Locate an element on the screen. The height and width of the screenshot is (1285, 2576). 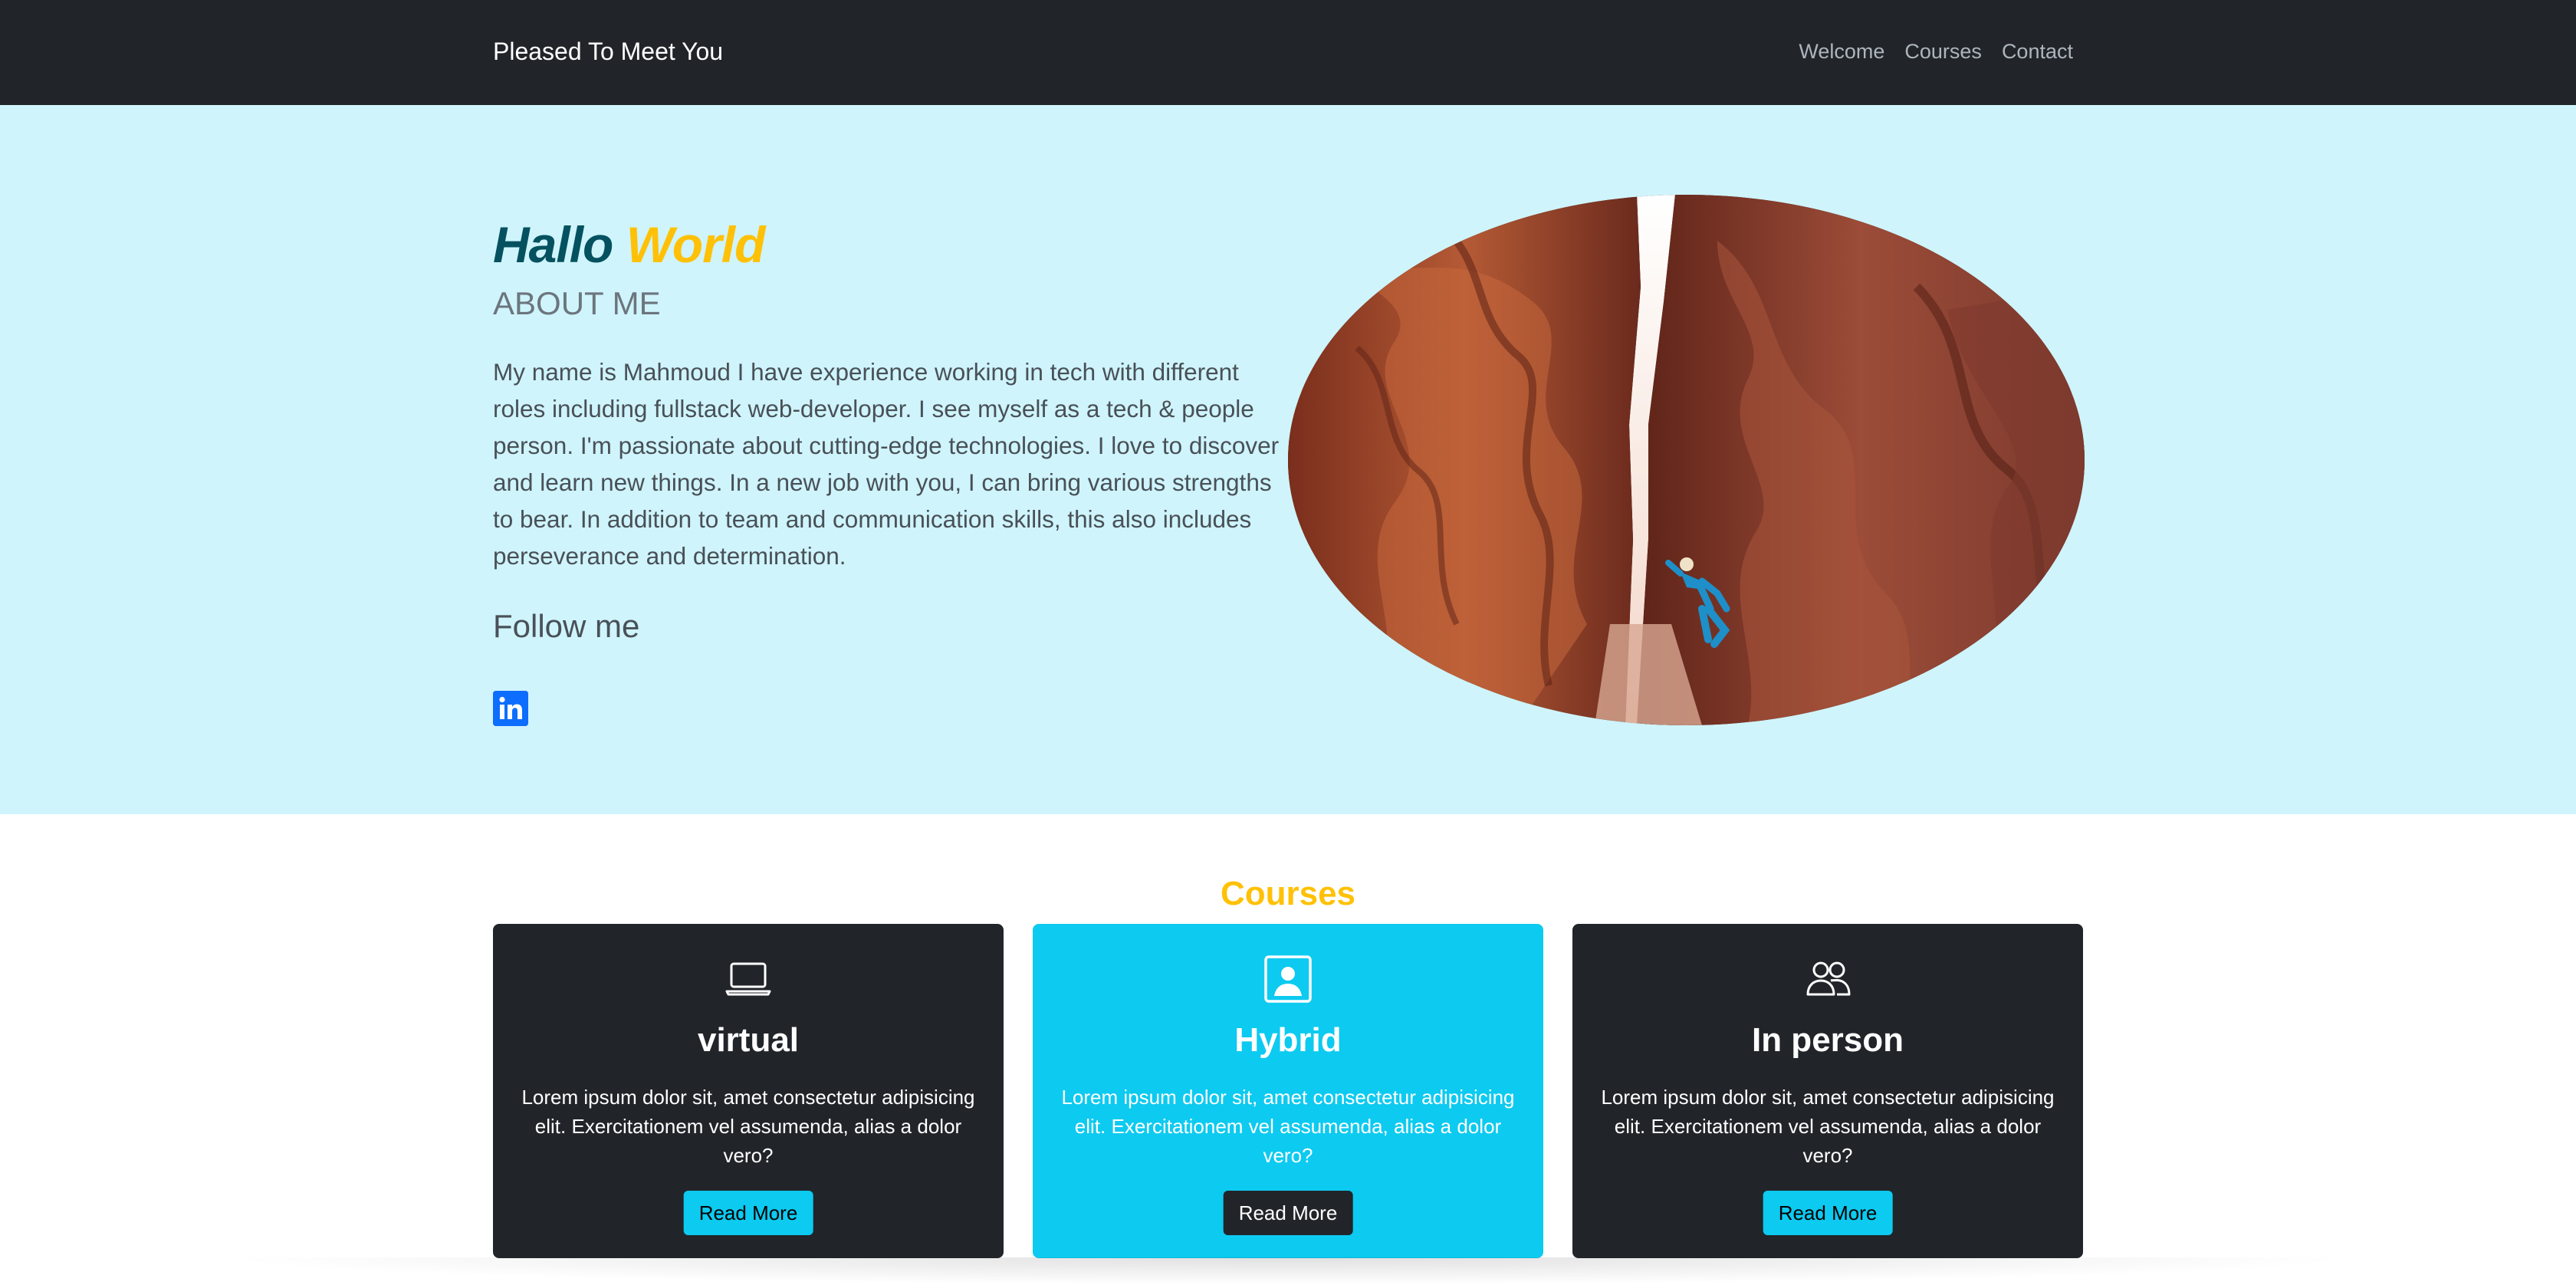
nav-link-contact: Contact is located at coordinates (2038, 51).